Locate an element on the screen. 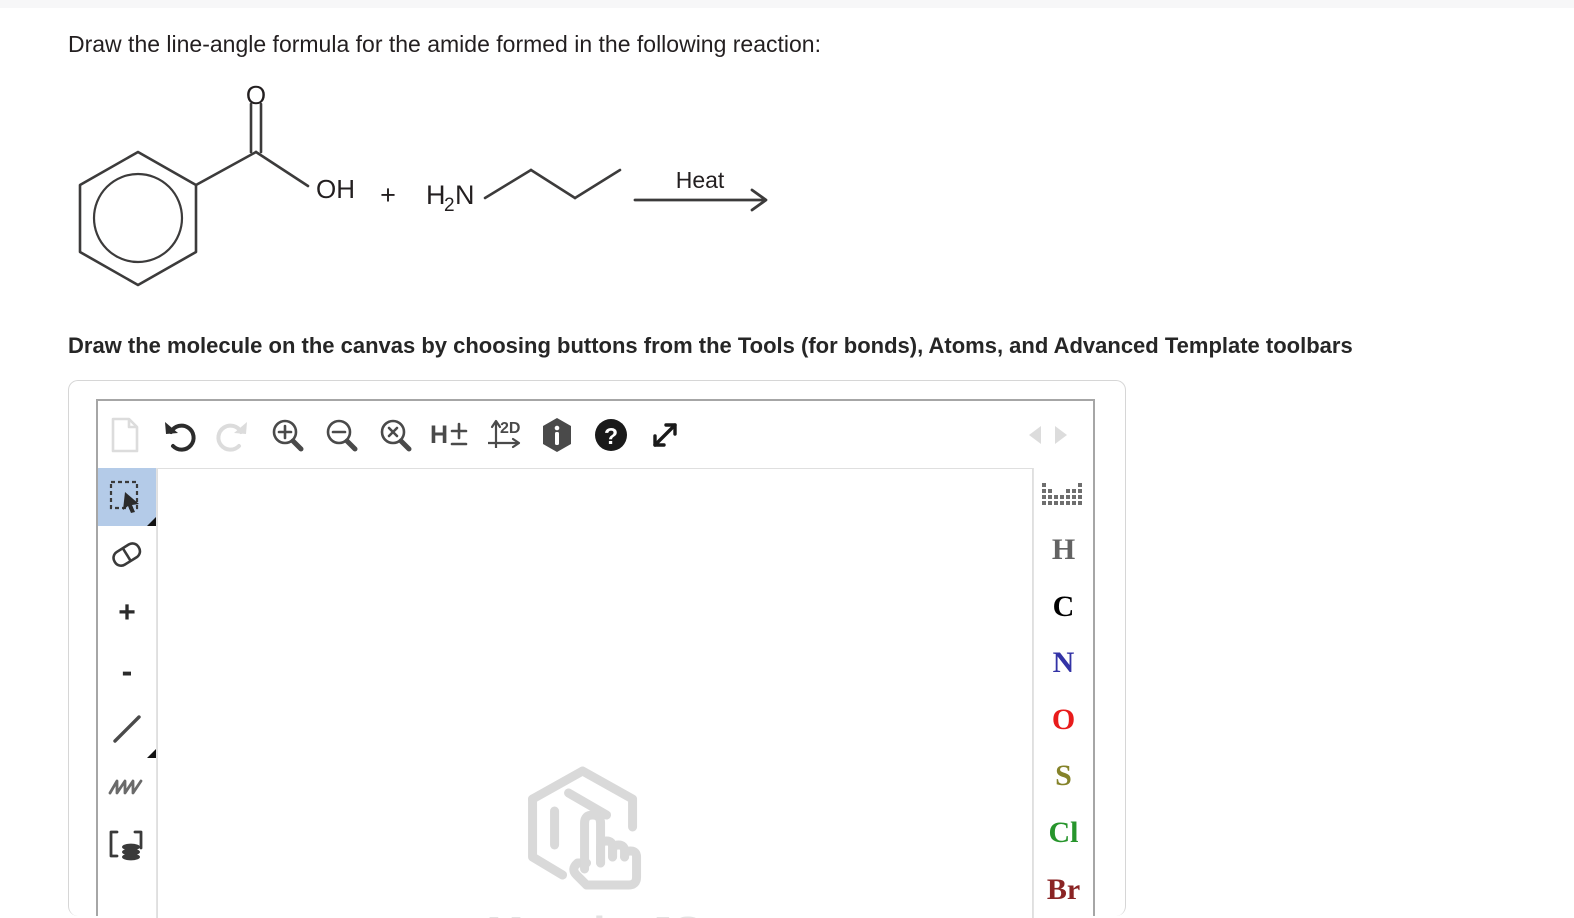 The width and height of the screenshot is (1574, 918). eraser-tool is located at coordinates (127, 555).